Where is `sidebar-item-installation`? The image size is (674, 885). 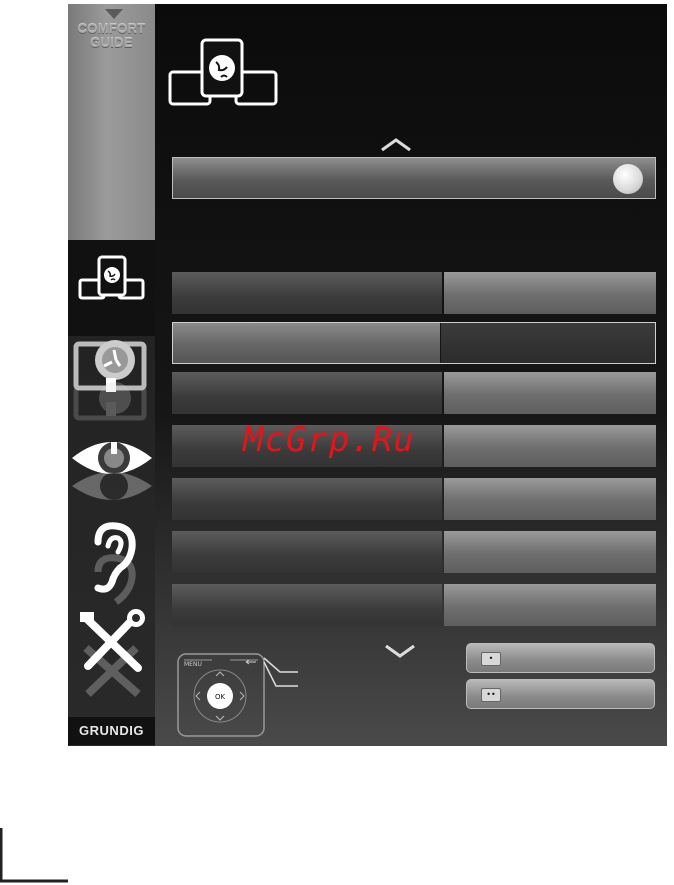
sidebar-item-installation is located at coordinates (111, 386).